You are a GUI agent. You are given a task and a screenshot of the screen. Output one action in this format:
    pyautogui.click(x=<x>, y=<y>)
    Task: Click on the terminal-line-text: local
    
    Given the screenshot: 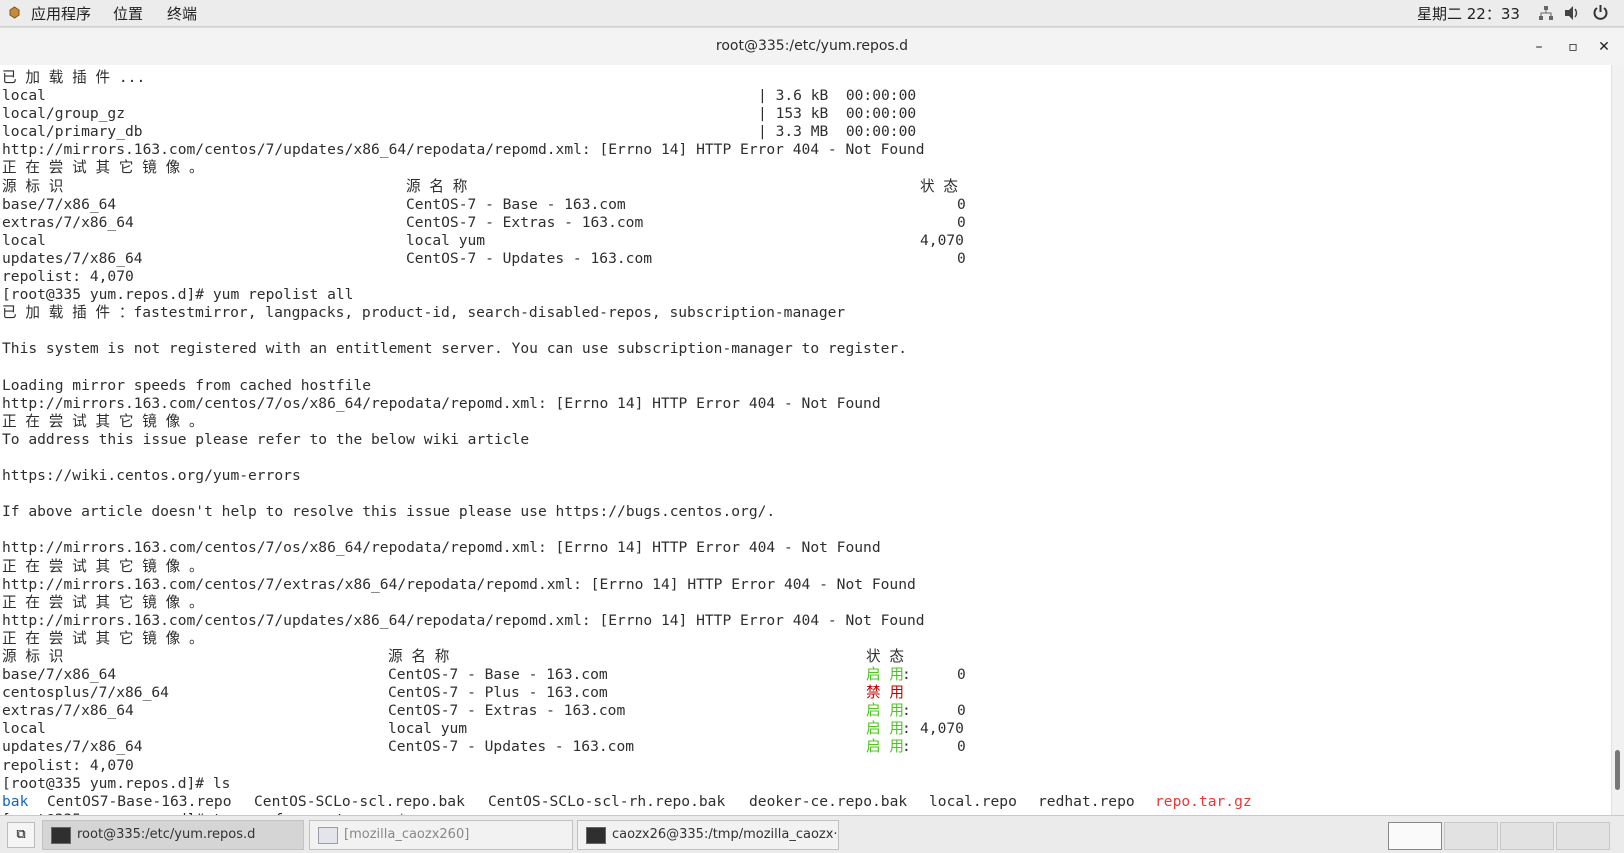 What is the action you would take?
    pyautogui.click(x=24, y=729)
    